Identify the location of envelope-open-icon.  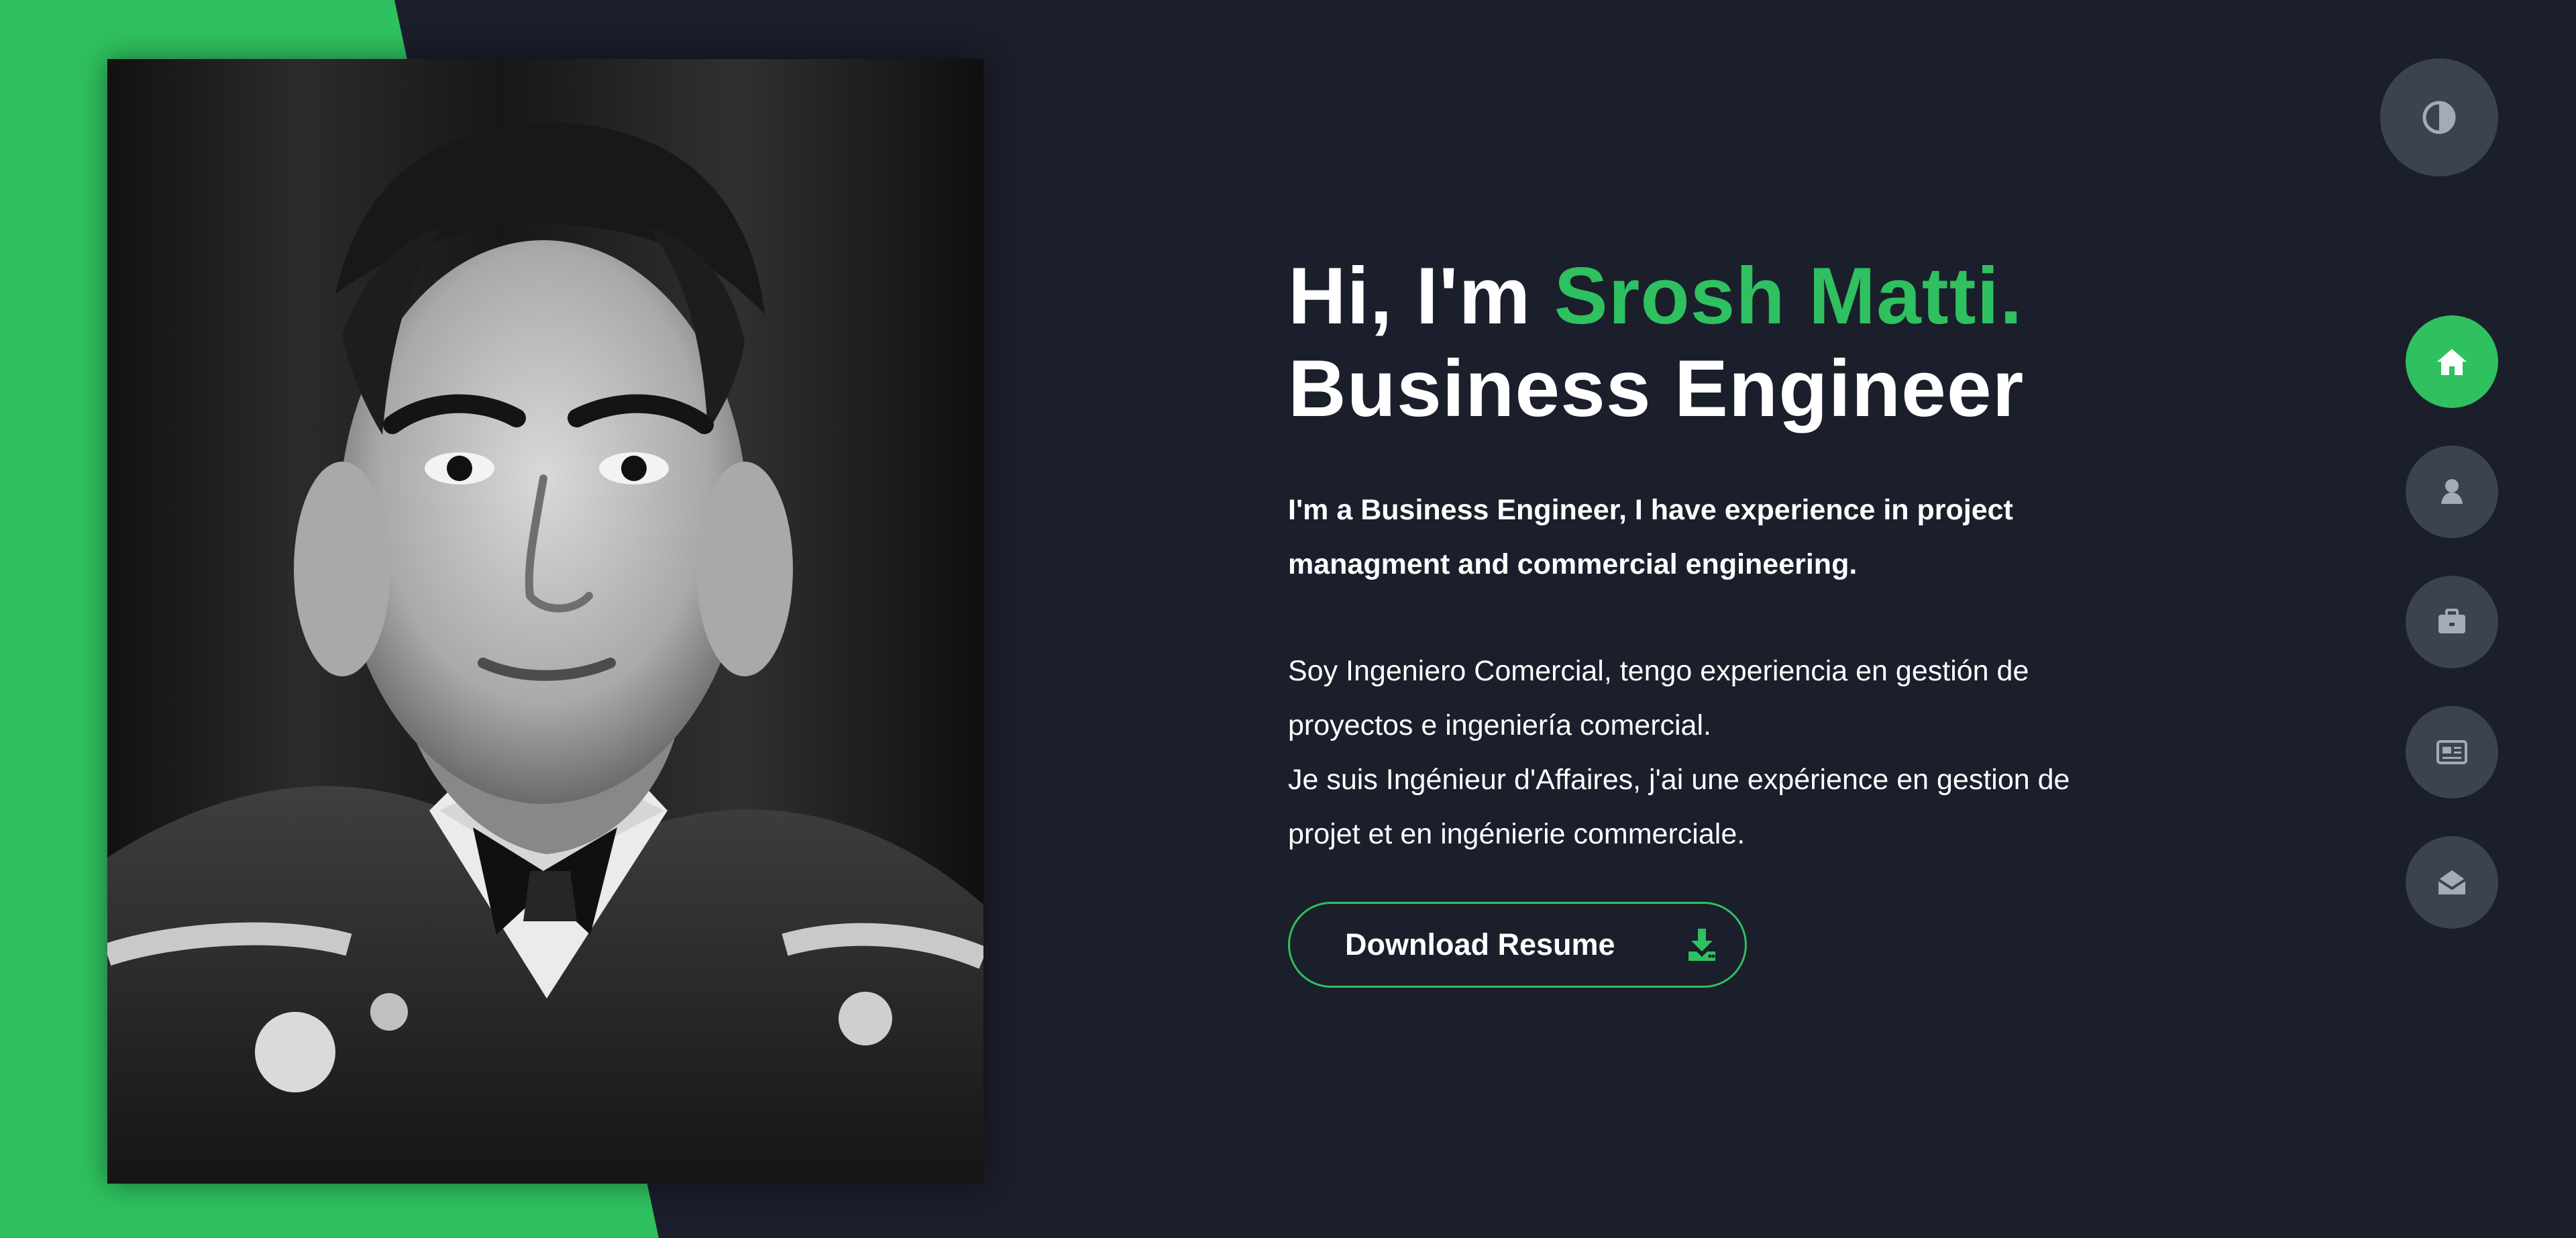
(2452, 882).